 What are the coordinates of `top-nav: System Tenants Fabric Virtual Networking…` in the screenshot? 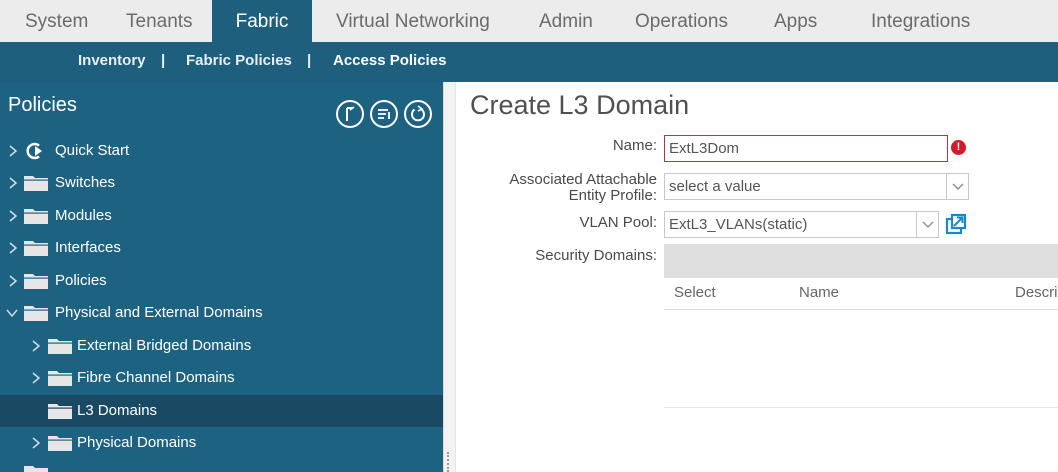 It's located at (529, 21).